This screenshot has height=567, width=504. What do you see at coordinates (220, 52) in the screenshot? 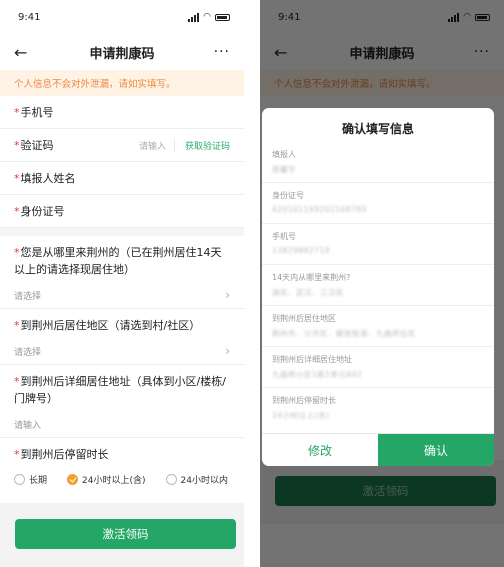
I see `more-icon: ···` at bounding box center [220, 52].